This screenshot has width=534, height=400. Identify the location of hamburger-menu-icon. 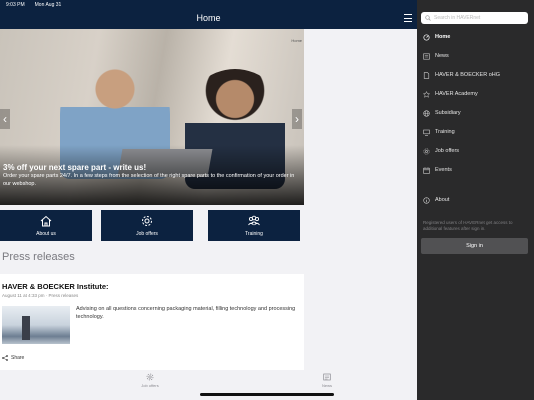
(408, 18).